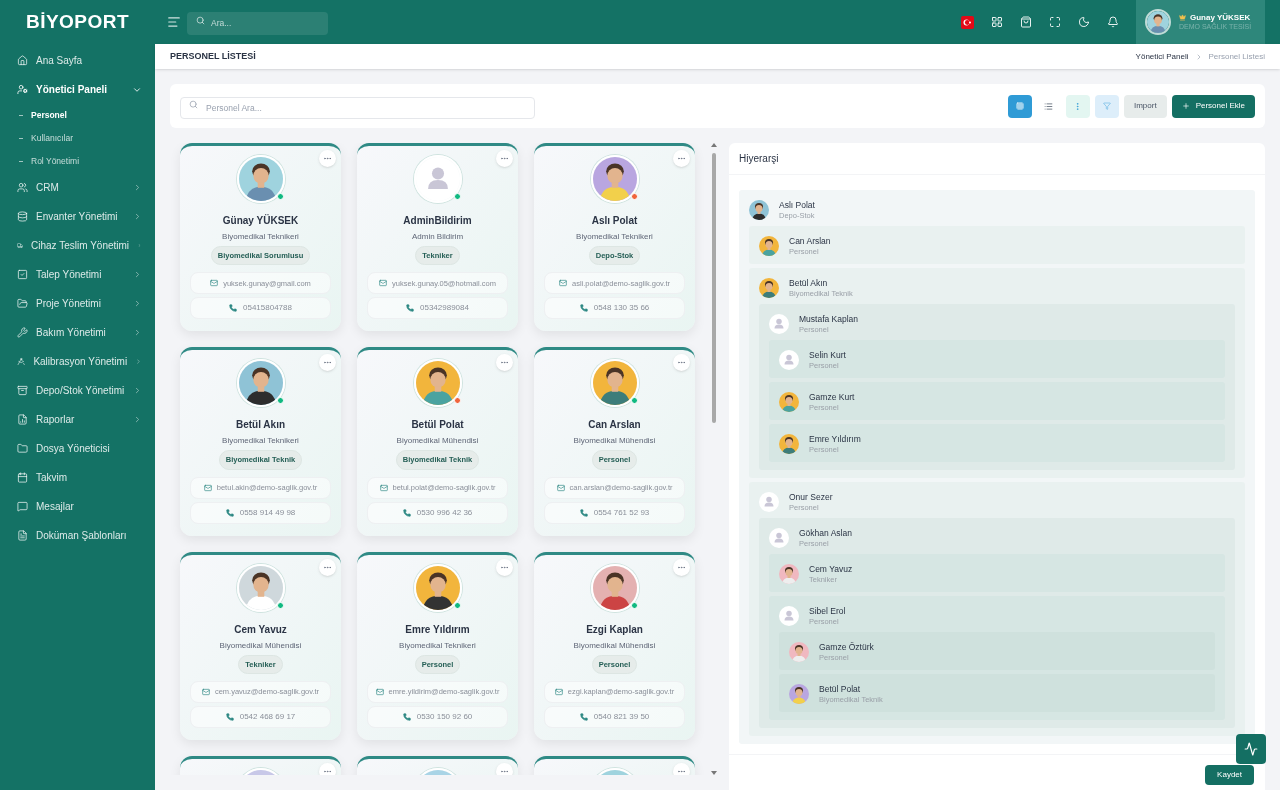  Describe the element at coordinates (77, 115) in the screenshot. I see `submenu-item: Personel` at that location.